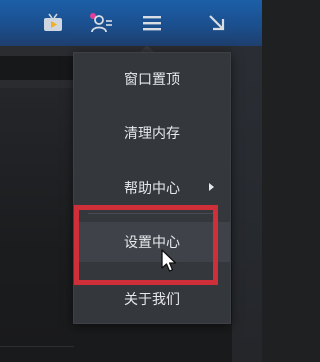  I want to click on menu-separator, so click(152, 213).